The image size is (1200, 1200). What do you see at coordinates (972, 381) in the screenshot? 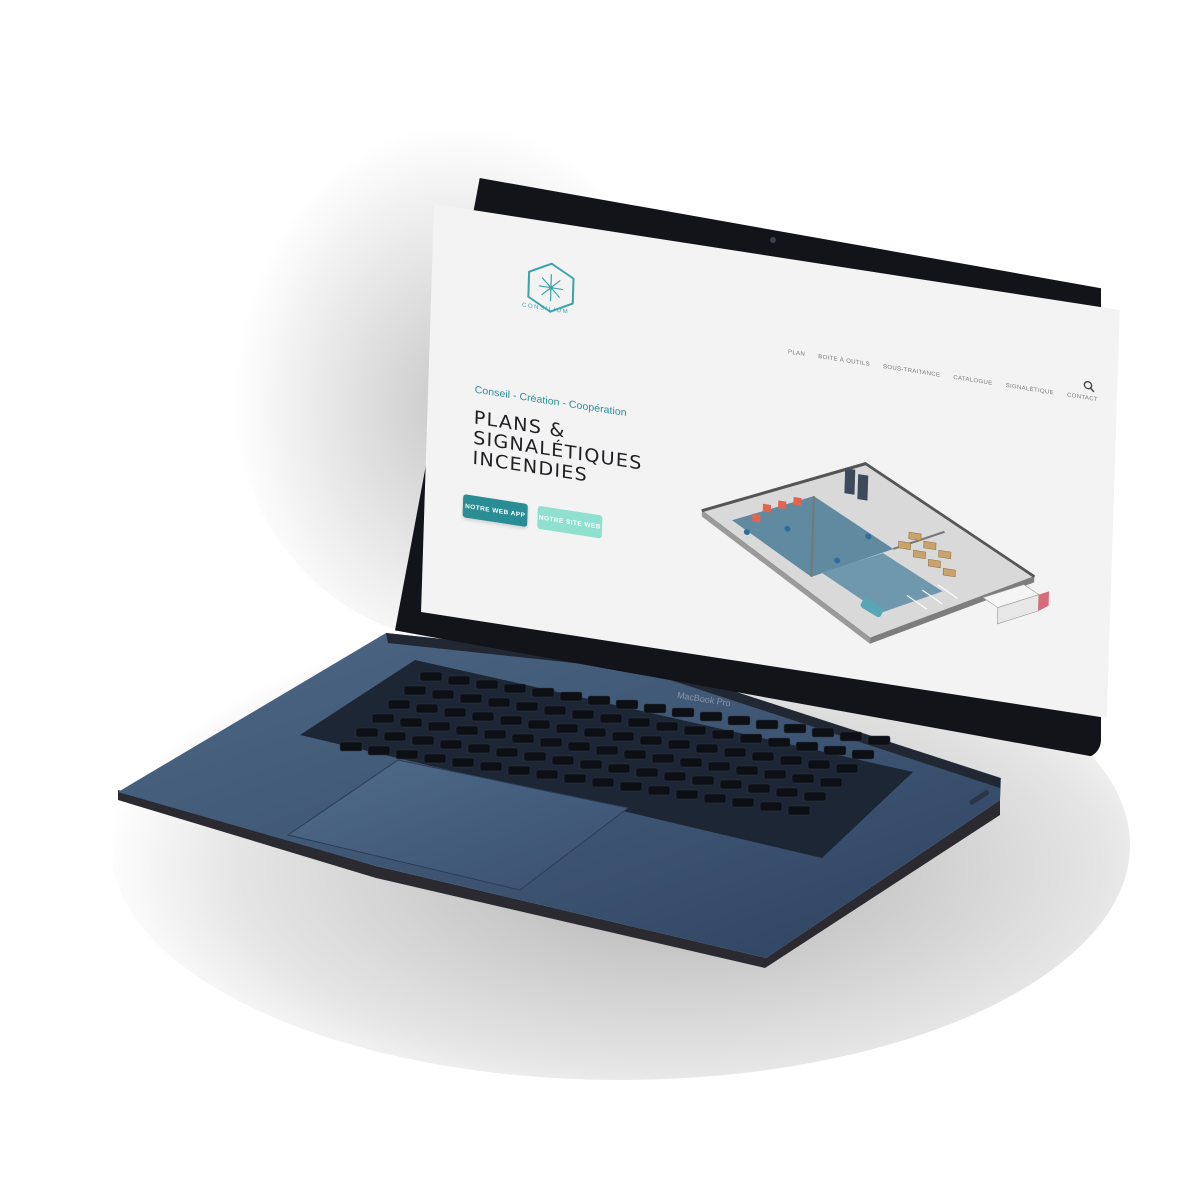
I see `nav-item-catalogue: CATALOGUE` at bounding box center [972, 381].